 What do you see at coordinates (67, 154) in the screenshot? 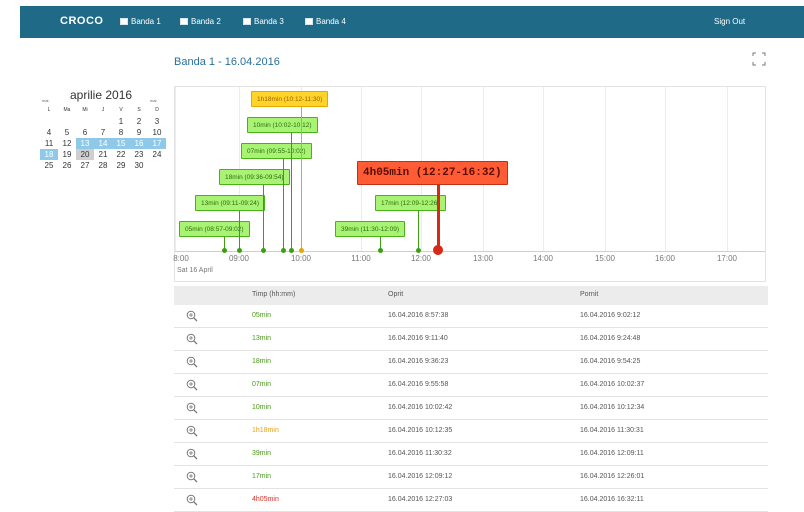
I see `calendar-day: 19` at bounding box center [67, 154].